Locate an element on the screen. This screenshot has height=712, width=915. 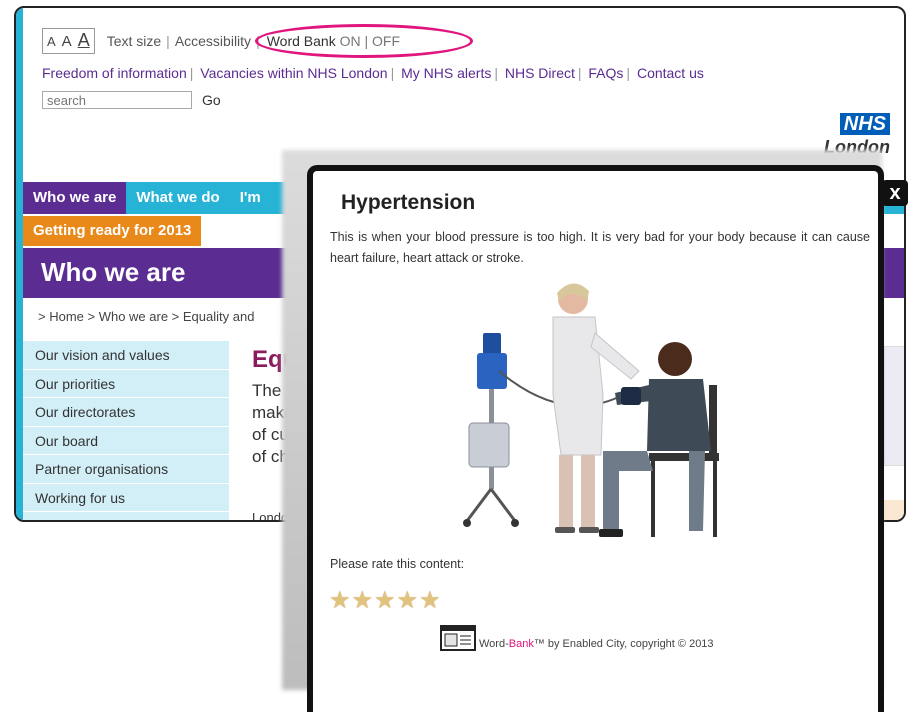
contact-us-link: Contact us is located at coordinates (670, 73).